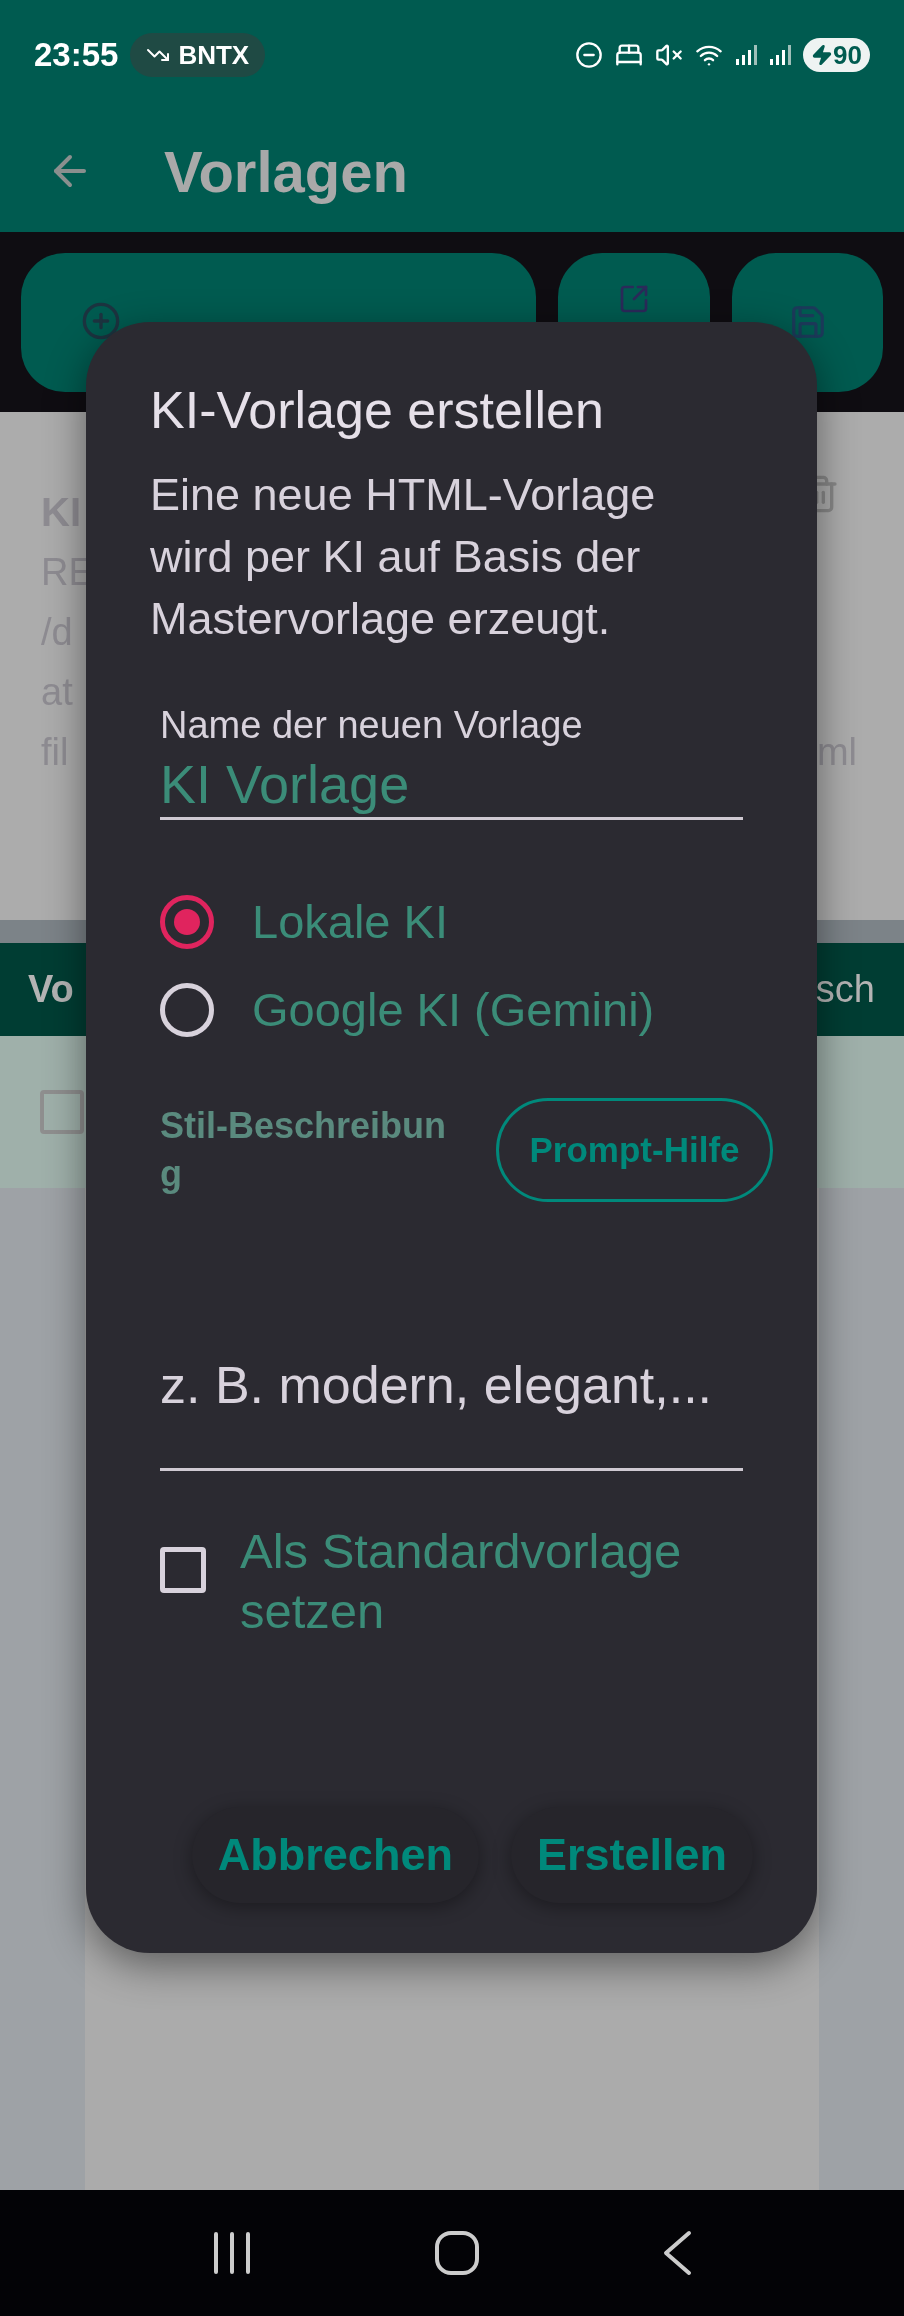  What do you see at coordinates (371, 725) in the screenshot?
I see `field-label: Name der neuen Vorlage` at bounding box center [371, 725].